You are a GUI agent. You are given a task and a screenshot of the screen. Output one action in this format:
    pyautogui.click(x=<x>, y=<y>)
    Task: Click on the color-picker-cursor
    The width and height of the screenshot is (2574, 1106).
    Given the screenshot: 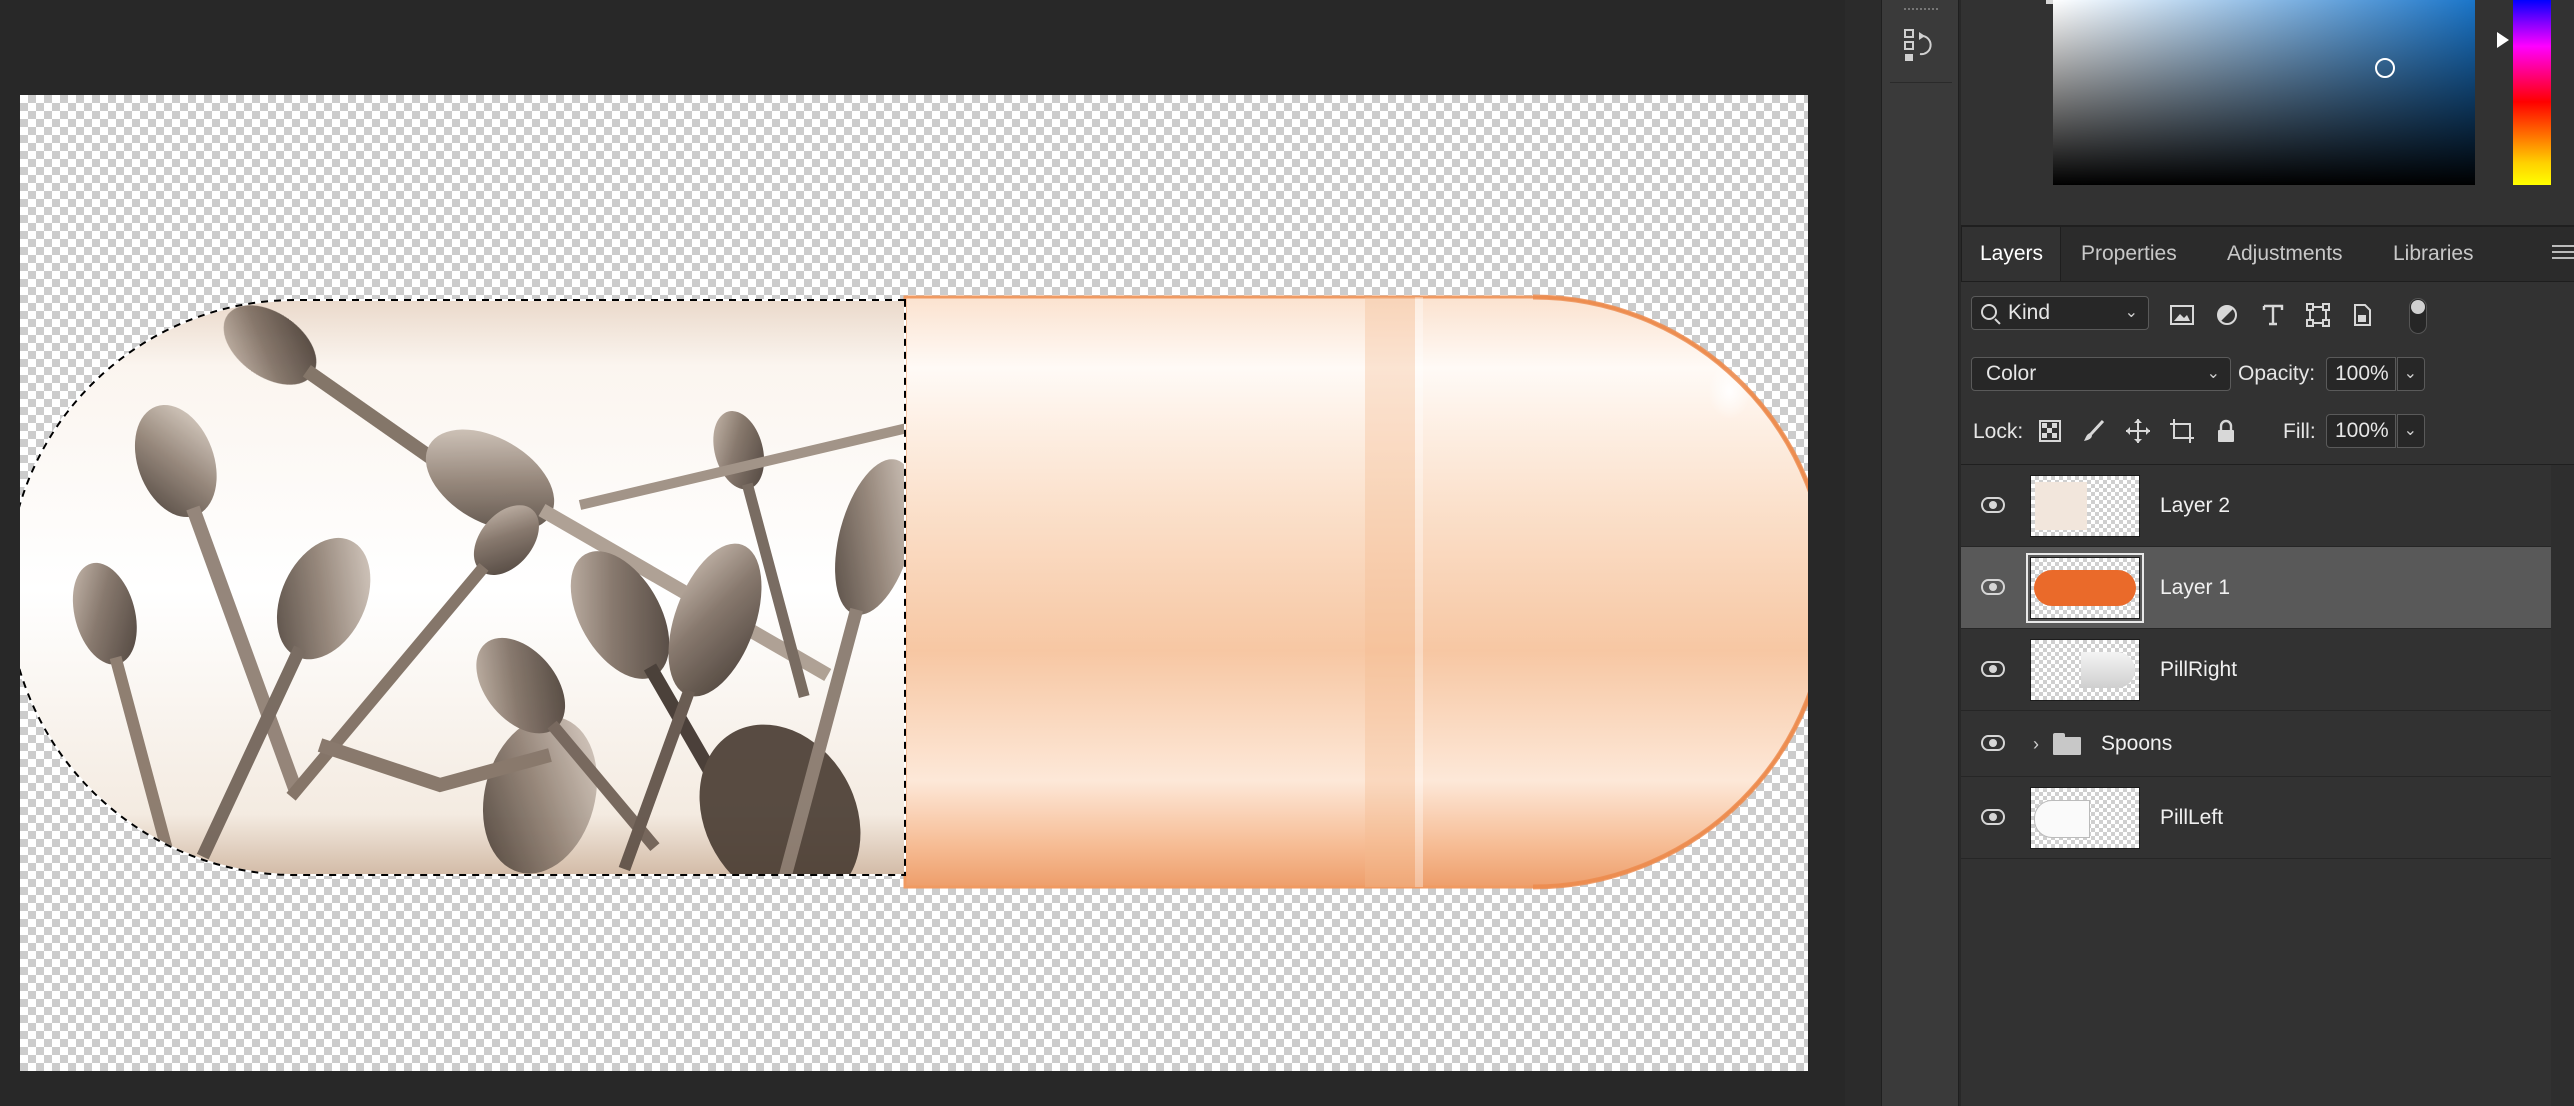 What is the action you would take?
    pyautogui.click(x=2385, y=68)
    